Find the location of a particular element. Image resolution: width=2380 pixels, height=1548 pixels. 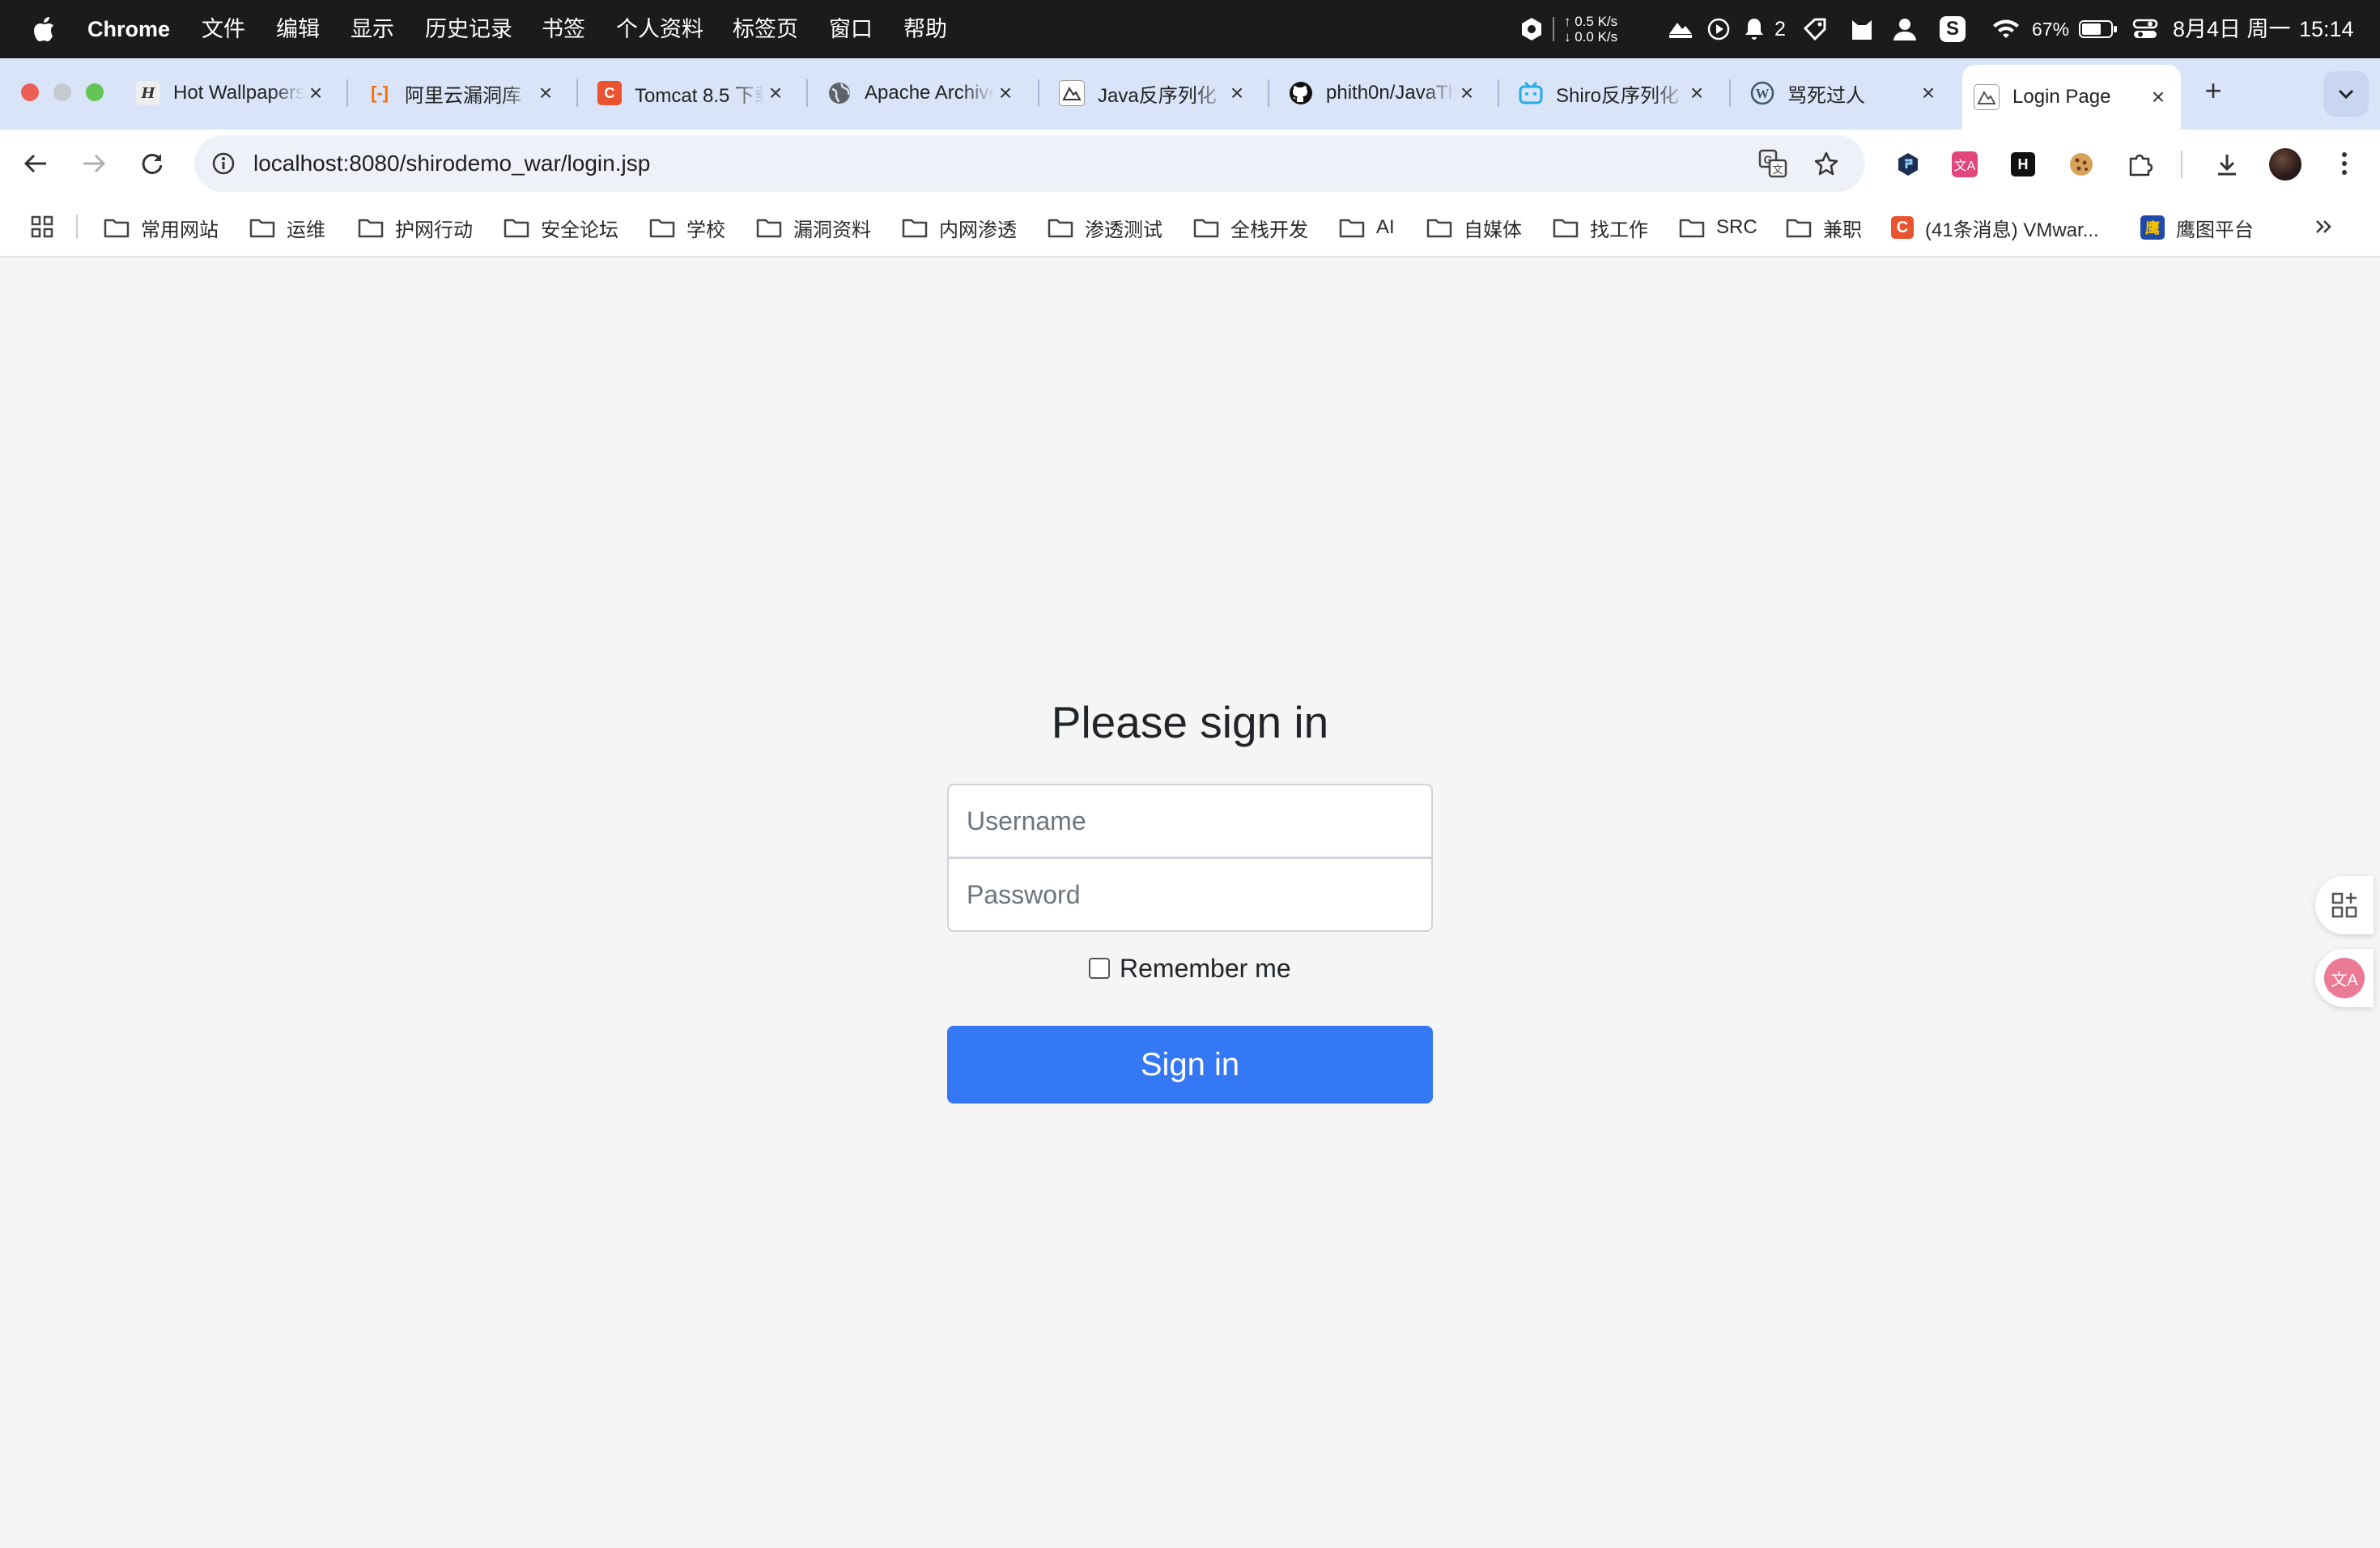

site-info-icon is located at coordinates (224, 164).